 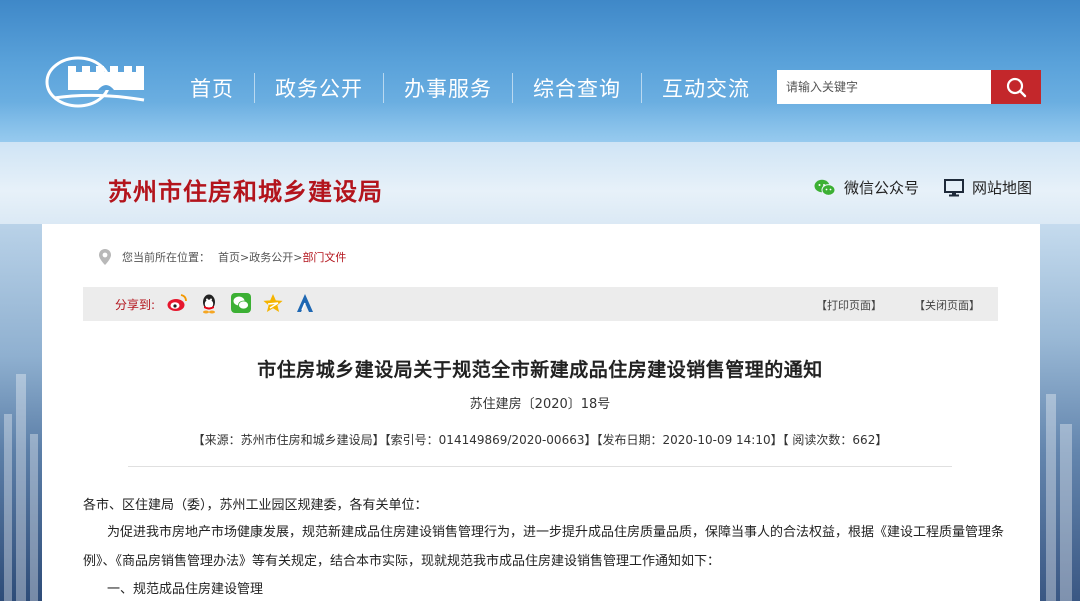 I want to click on breadcrumb-home: 首页, so click(x=229, y=257).